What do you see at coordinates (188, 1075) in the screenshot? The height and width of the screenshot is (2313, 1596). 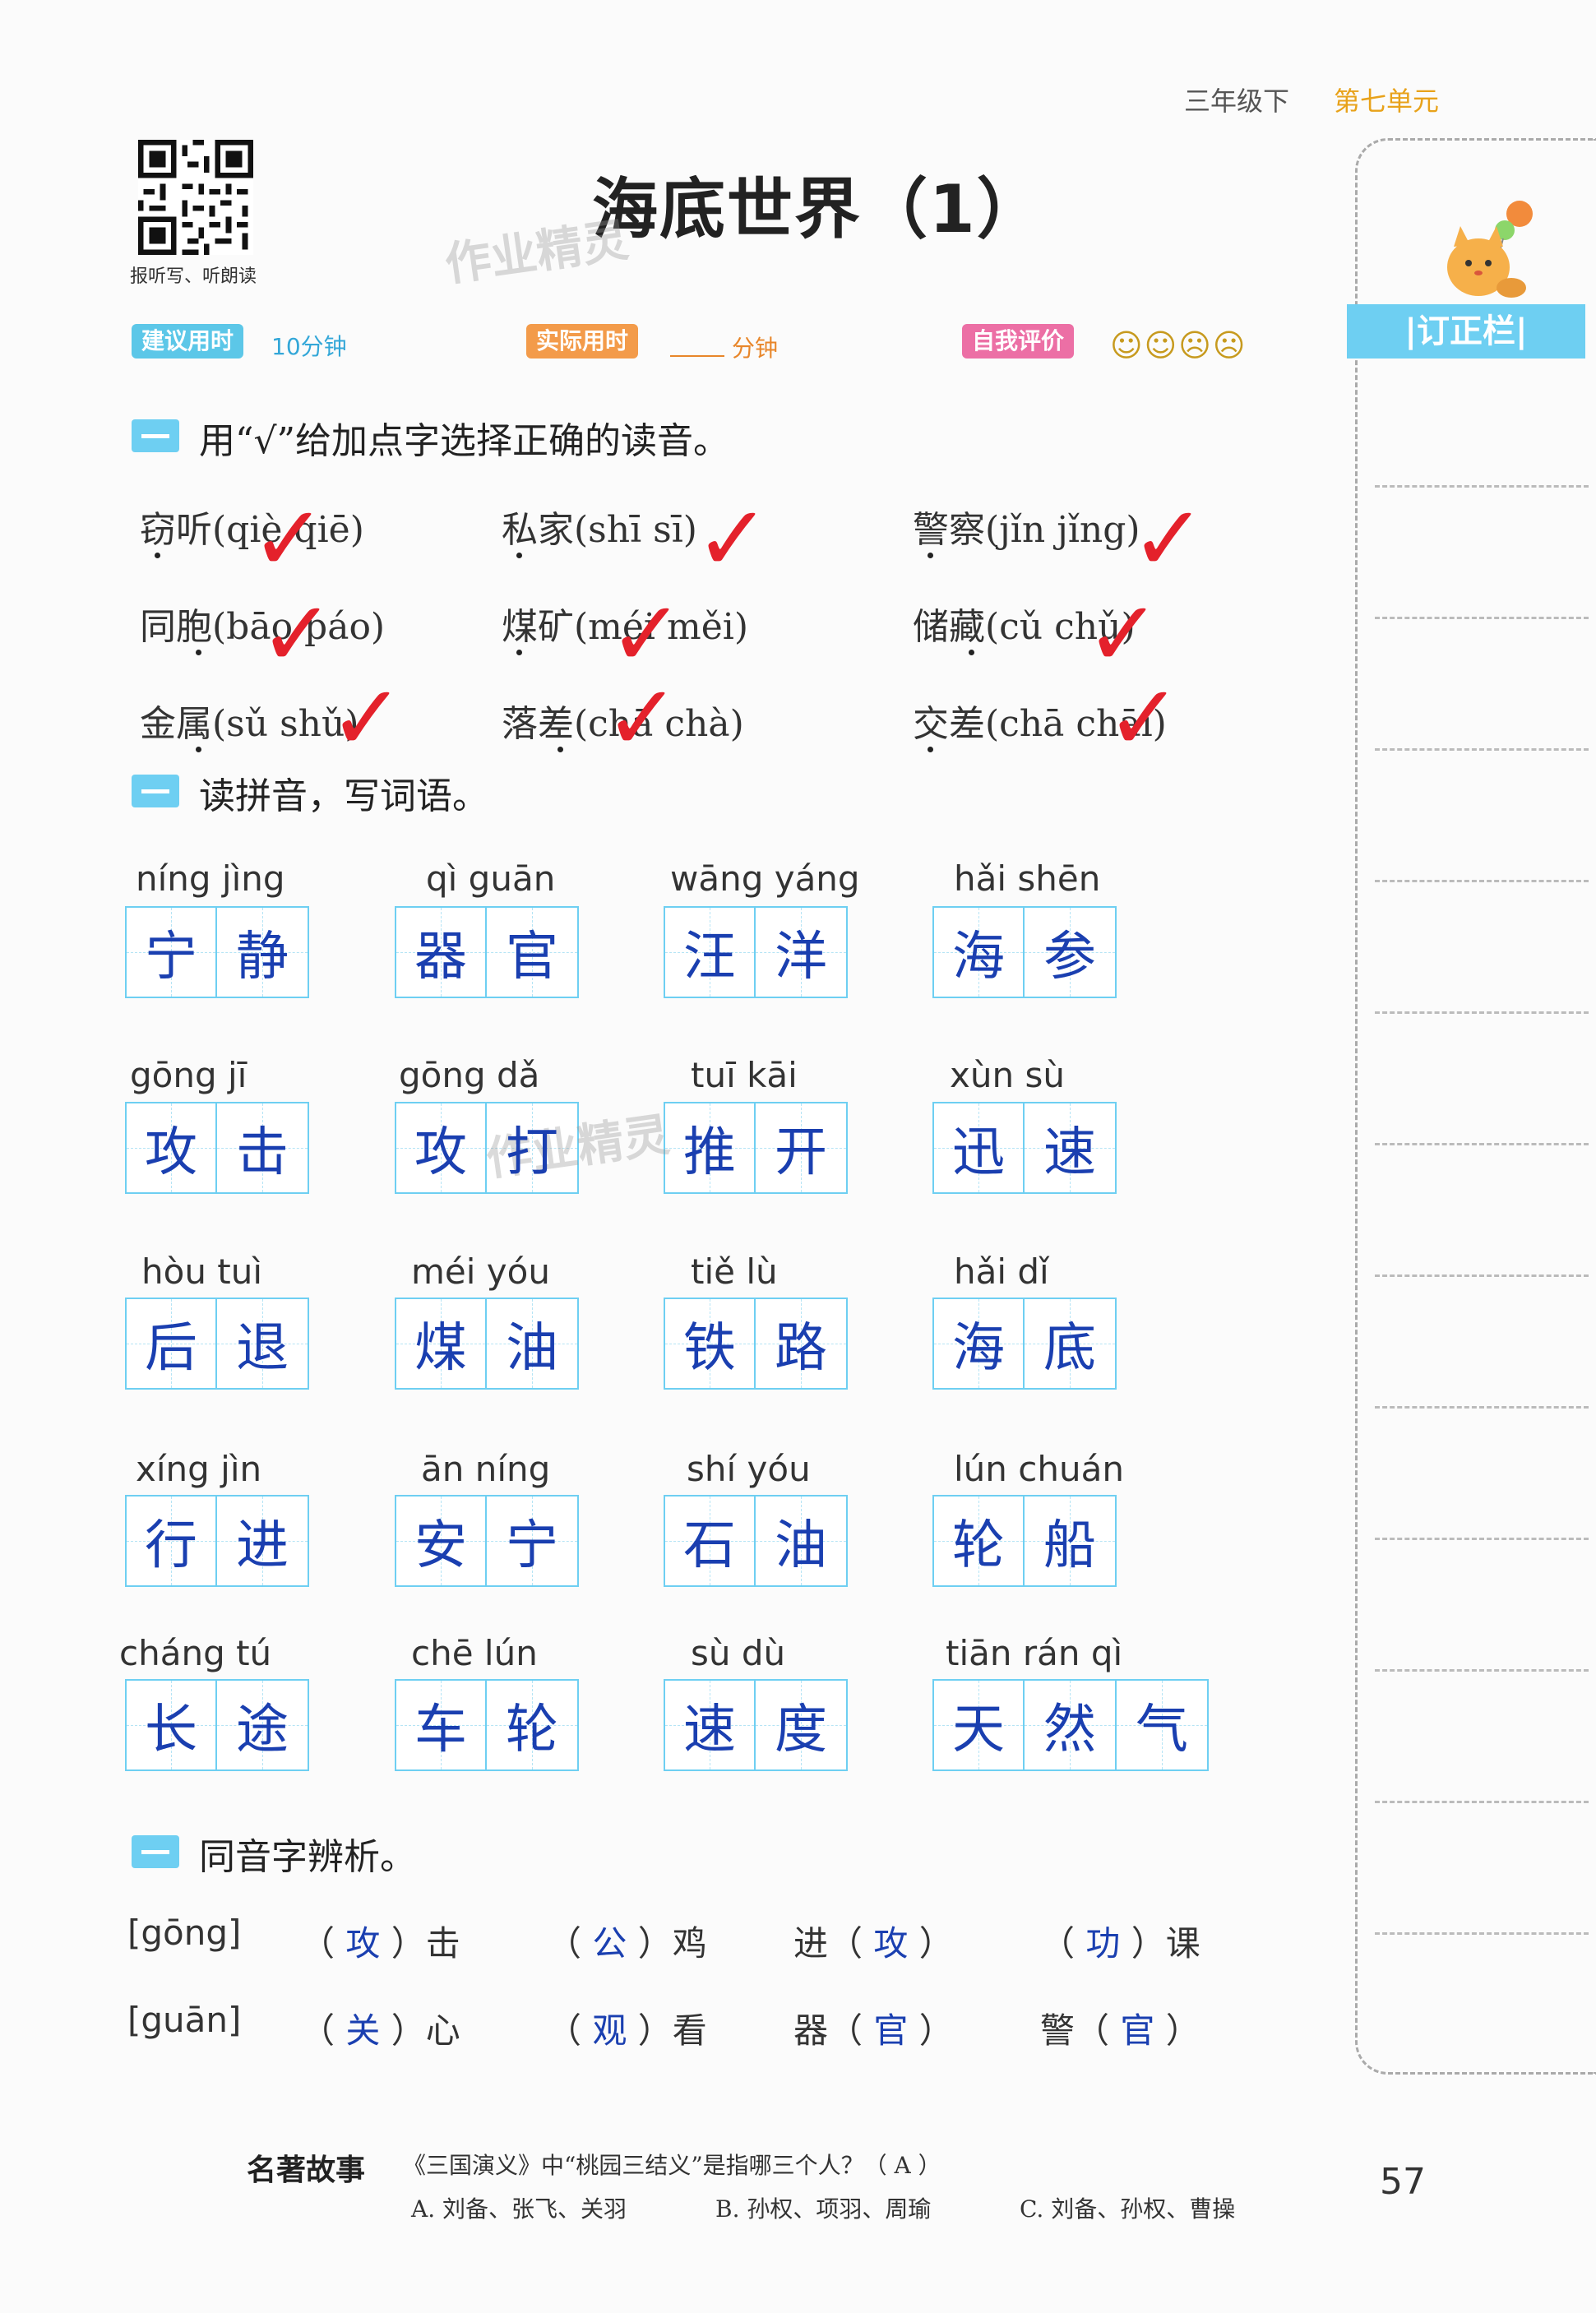 I see `pinyin-label: gōng jī` at bounding box center [188, 1075].